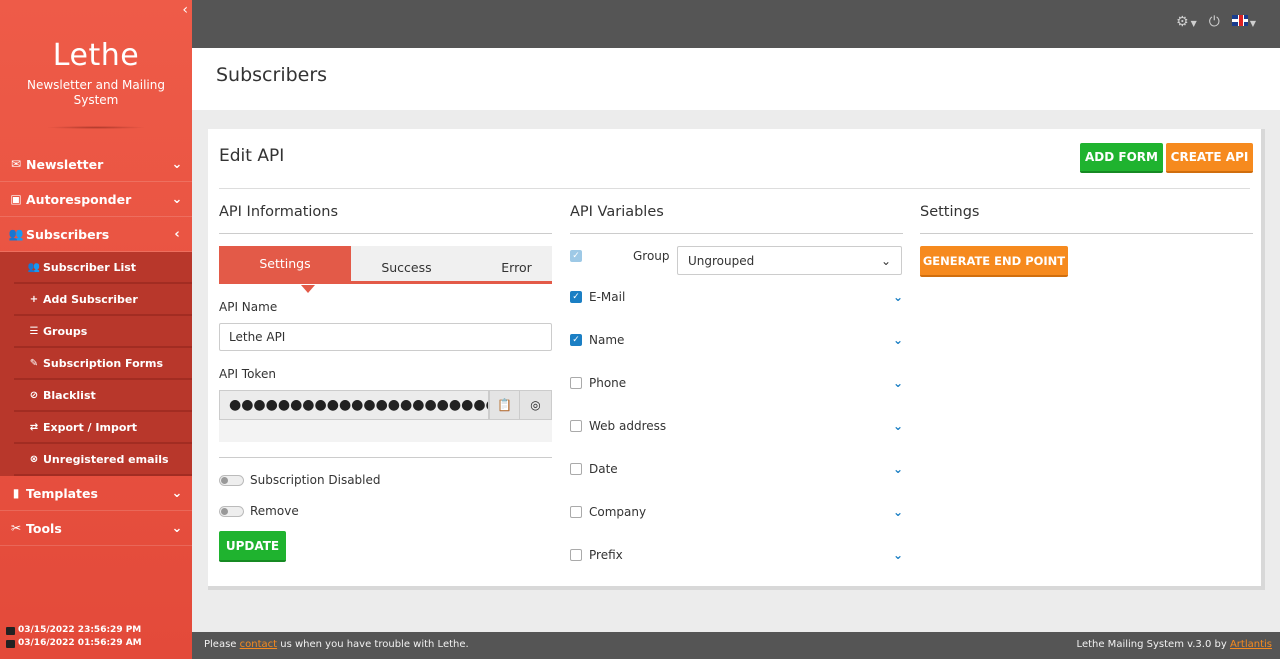 The height and width of the screenshot is (659, 1280). What do you see at coordinates (737, 469) in the screenshot?
I see `variable-row-date: Date ⌄` at bounding box center [737, 469].